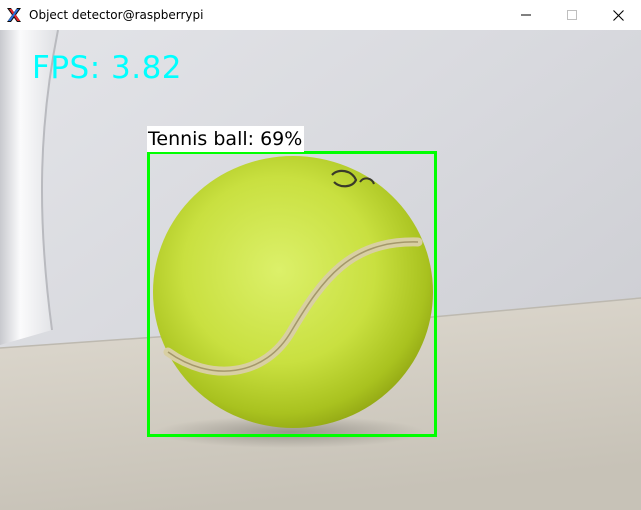  I want to click on minimize-button, so click(526, 15).